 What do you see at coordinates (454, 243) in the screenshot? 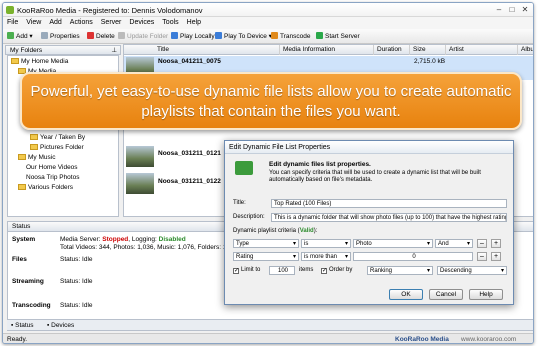
I see `criteria-1-join-select: And` at bounding box center [454, 243].